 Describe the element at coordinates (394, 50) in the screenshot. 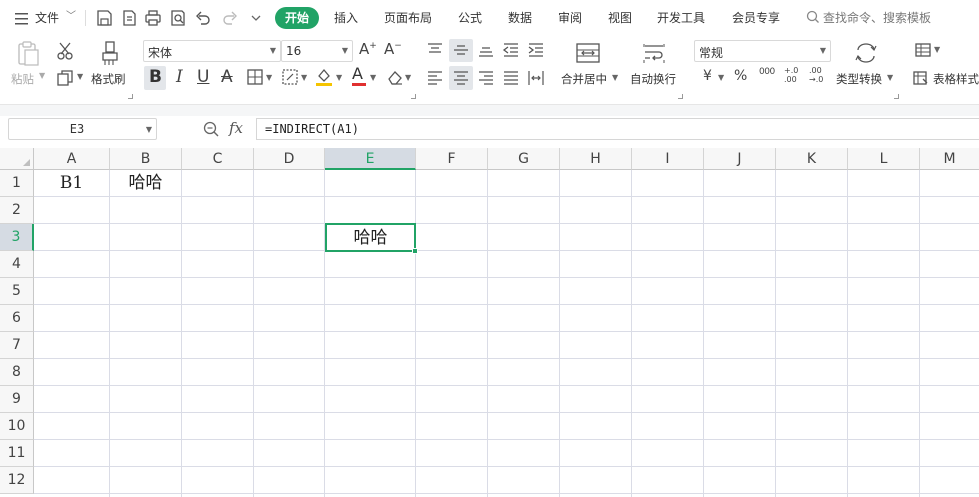

I see `shrink-font-icon: A−` at that location.